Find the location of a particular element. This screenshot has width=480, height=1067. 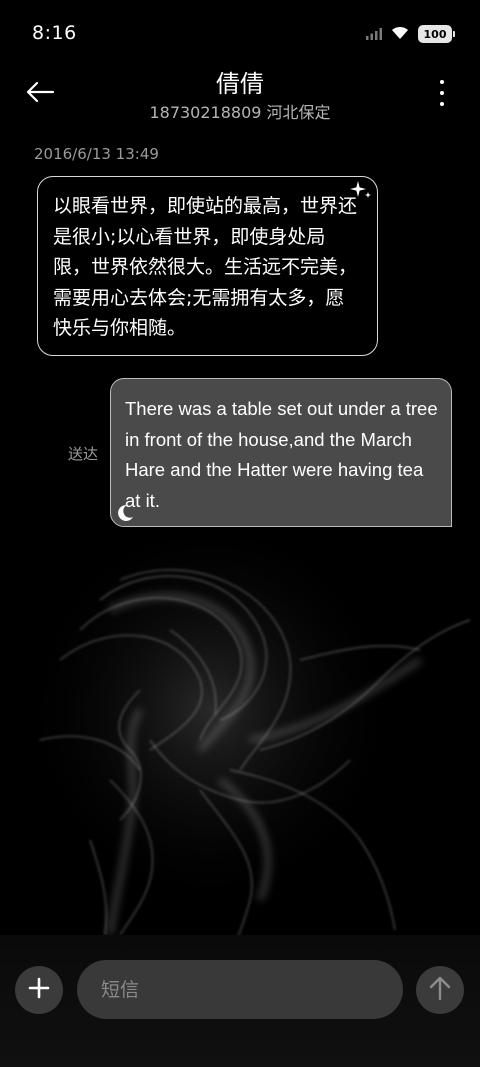

status-icons: 100 is located at coordinates (410, 34).